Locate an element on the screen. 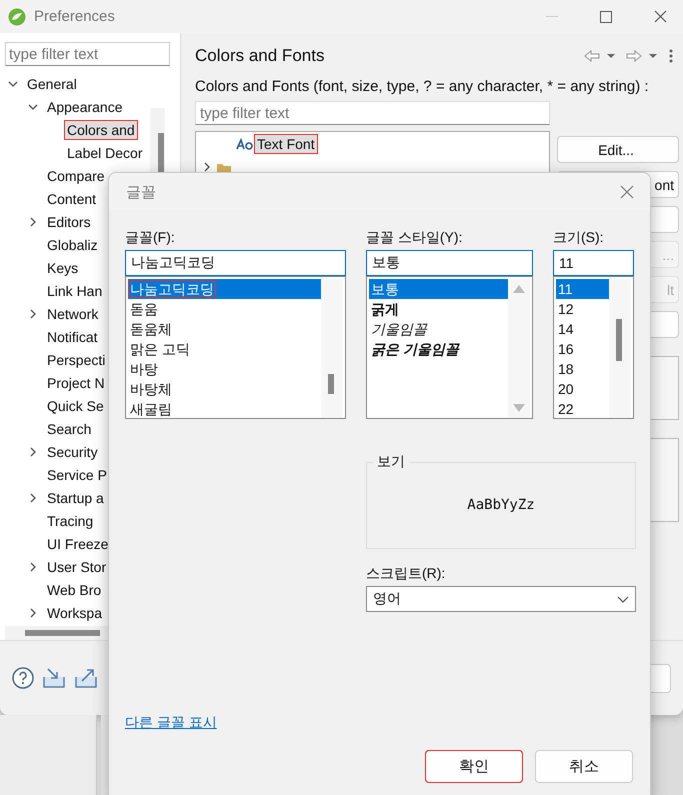 The image size is (683, 795). tree-item: User Stor is located at coordinates (77, 566).